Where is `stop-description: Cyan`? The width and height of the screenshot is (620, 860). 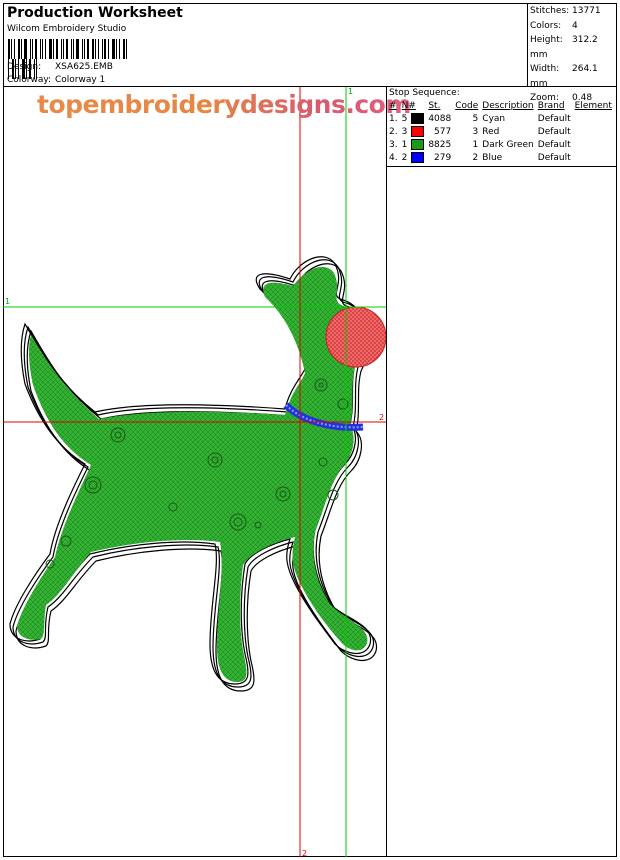 stop-description: Cyan is located at coordinates (494, 118).